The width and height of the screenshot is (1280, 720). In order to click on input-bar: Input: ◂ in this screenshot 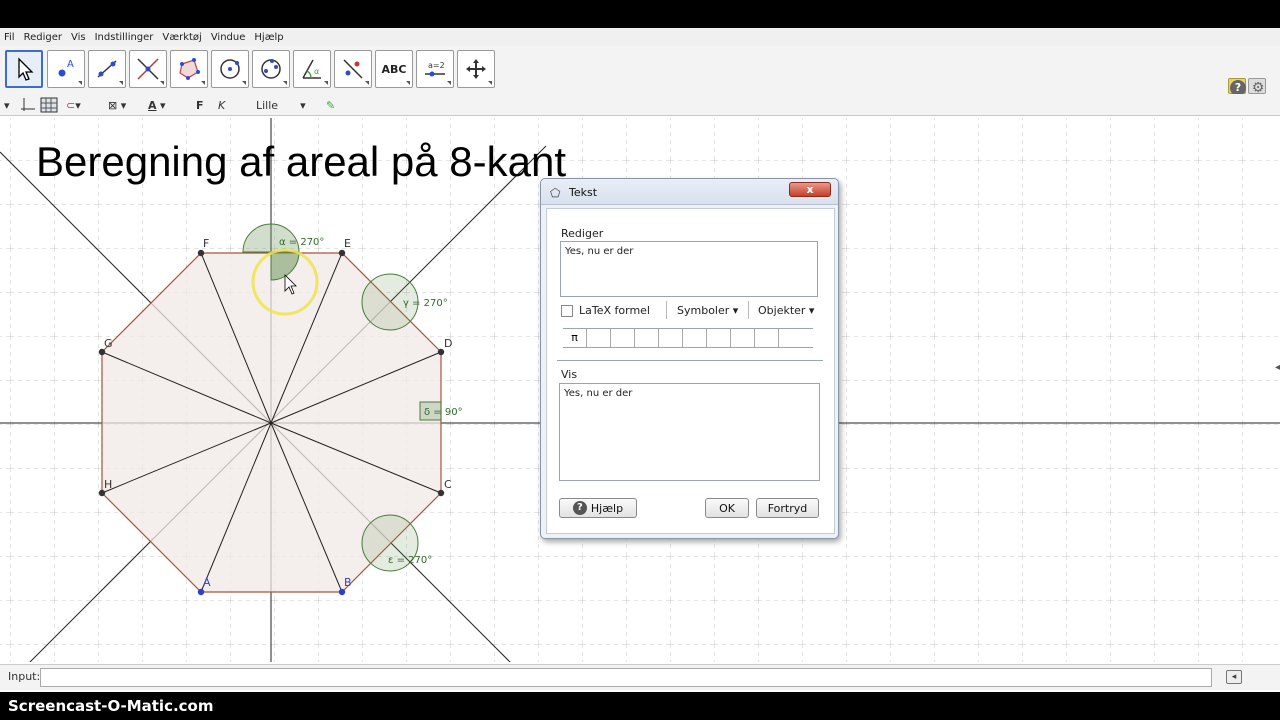, I will do `click(640, 677)`.